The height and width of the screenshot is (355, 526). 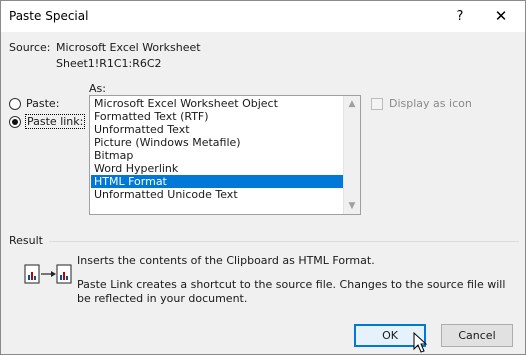 What do you see at coordinates (477, 335) in the screenshot?
I see `cancel-button: Cancel` at bounding box center [477, 335].